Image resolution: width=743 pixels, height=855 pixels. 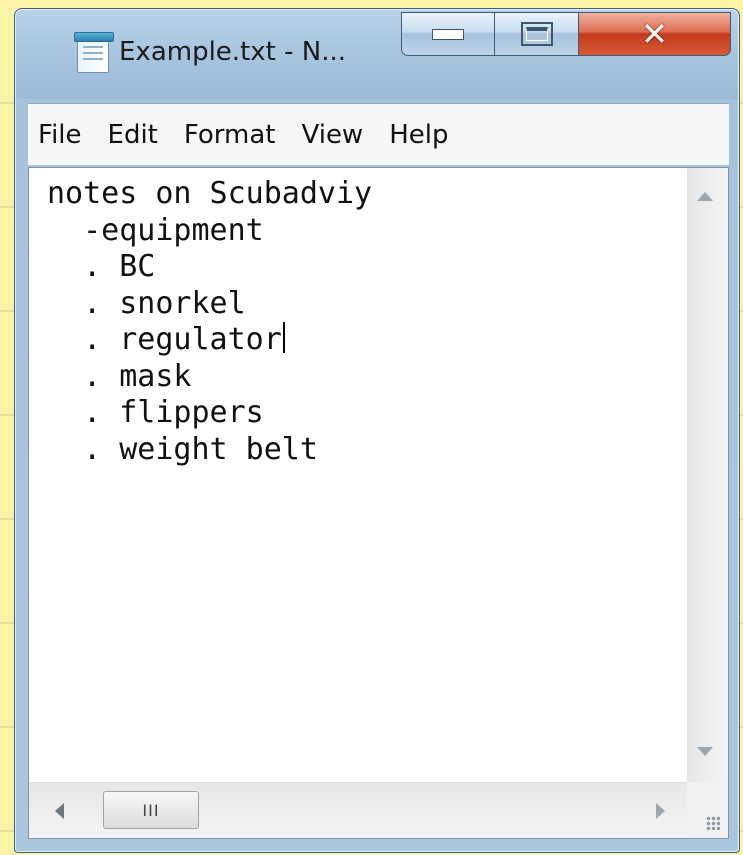 I want to click on maximize-button, so click(x=537, y=34).